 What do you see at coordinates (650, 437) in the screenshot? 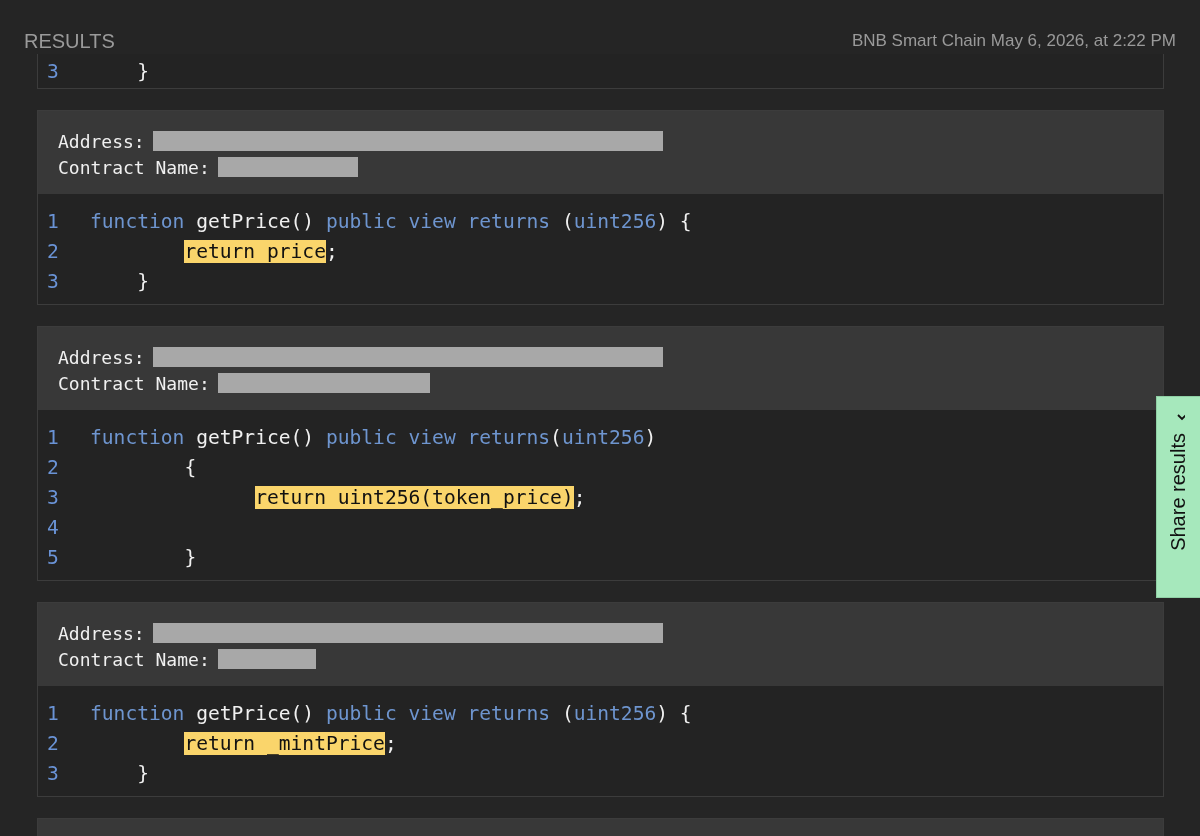
I see `code-text: )` at bounding box center [650, 437].